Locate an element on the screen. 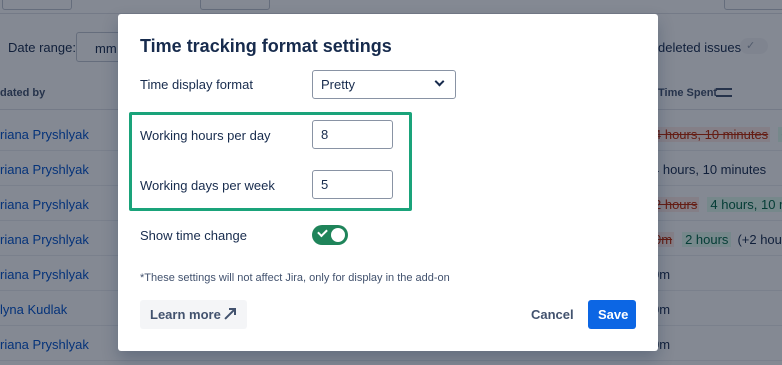 This screenshot has width=782, height=365. save-button: Save is located at coordinates (612, 314).